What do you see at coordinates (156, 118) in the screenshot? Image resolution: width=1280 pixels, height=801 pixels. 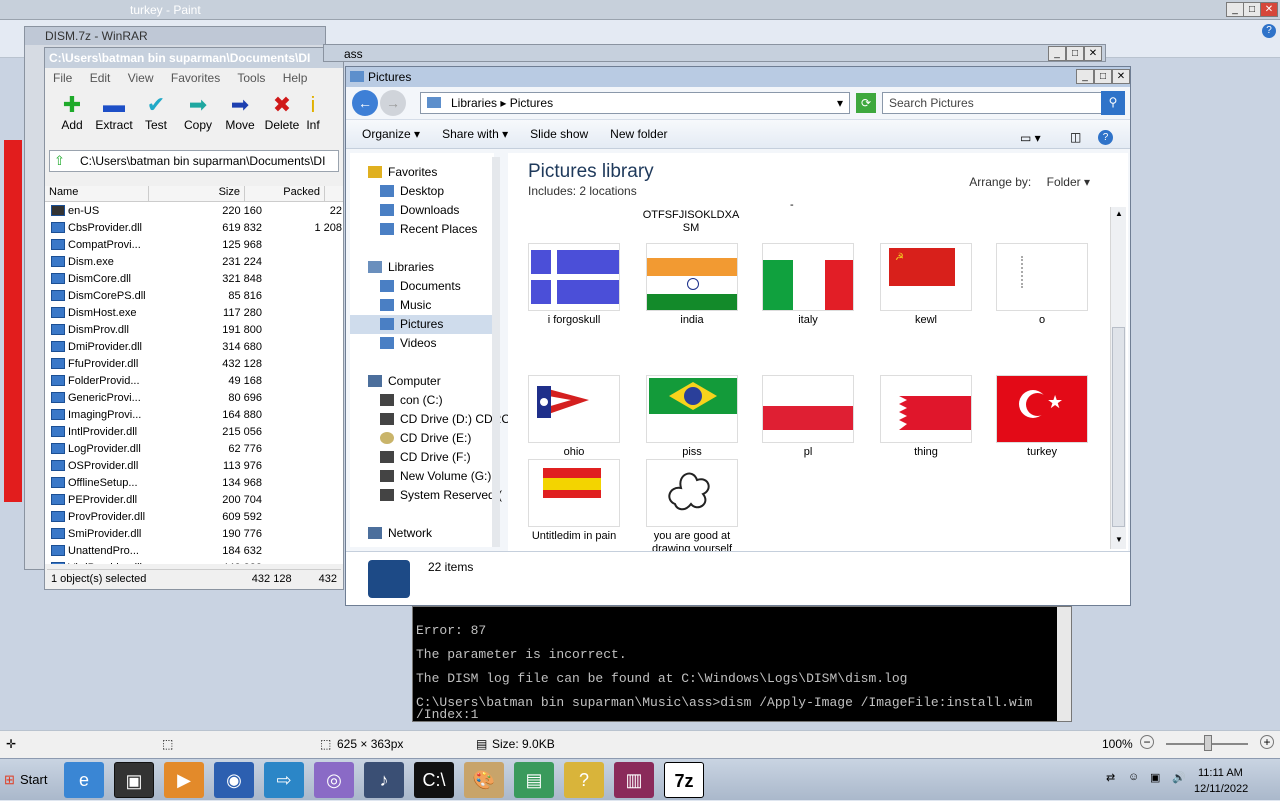 I see `test-button: ✔ Test` at bounding box center [156, 118].